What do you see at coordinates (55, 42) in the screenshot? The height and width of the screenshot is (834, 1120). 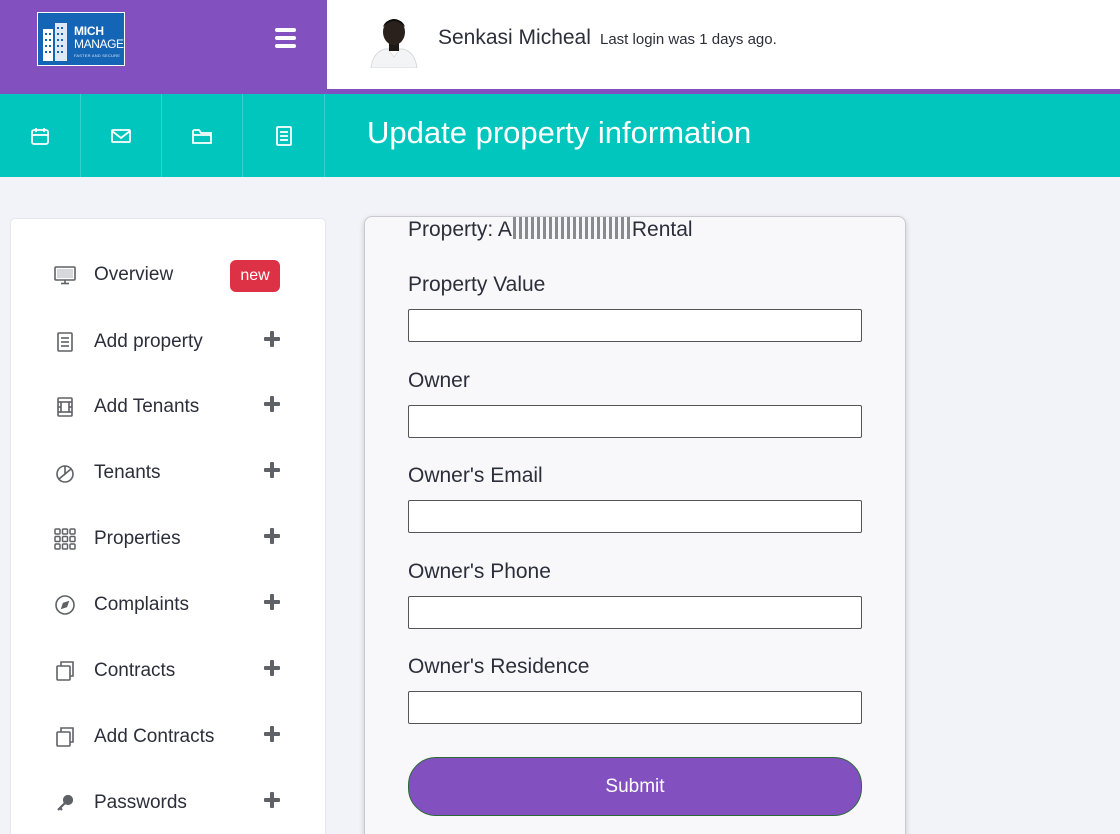 I see `building-logo-icon` at bounding box center [55, 42].